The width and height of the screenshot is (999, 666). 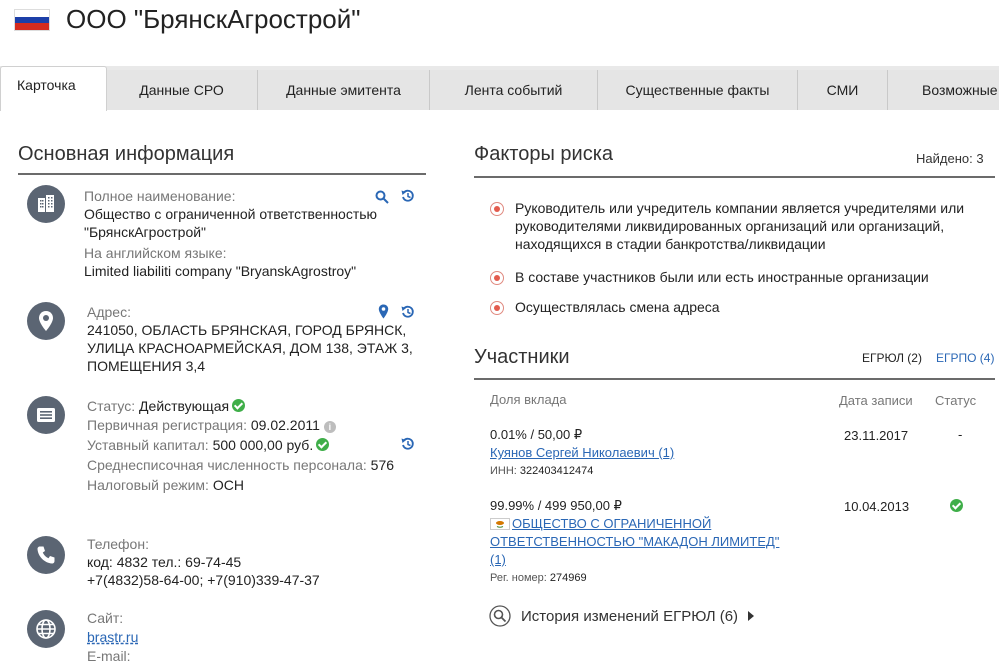 What do you see at coordinates (46, 204) in the screenshot?
I see `building-icon` at bounding box center [46, 204].